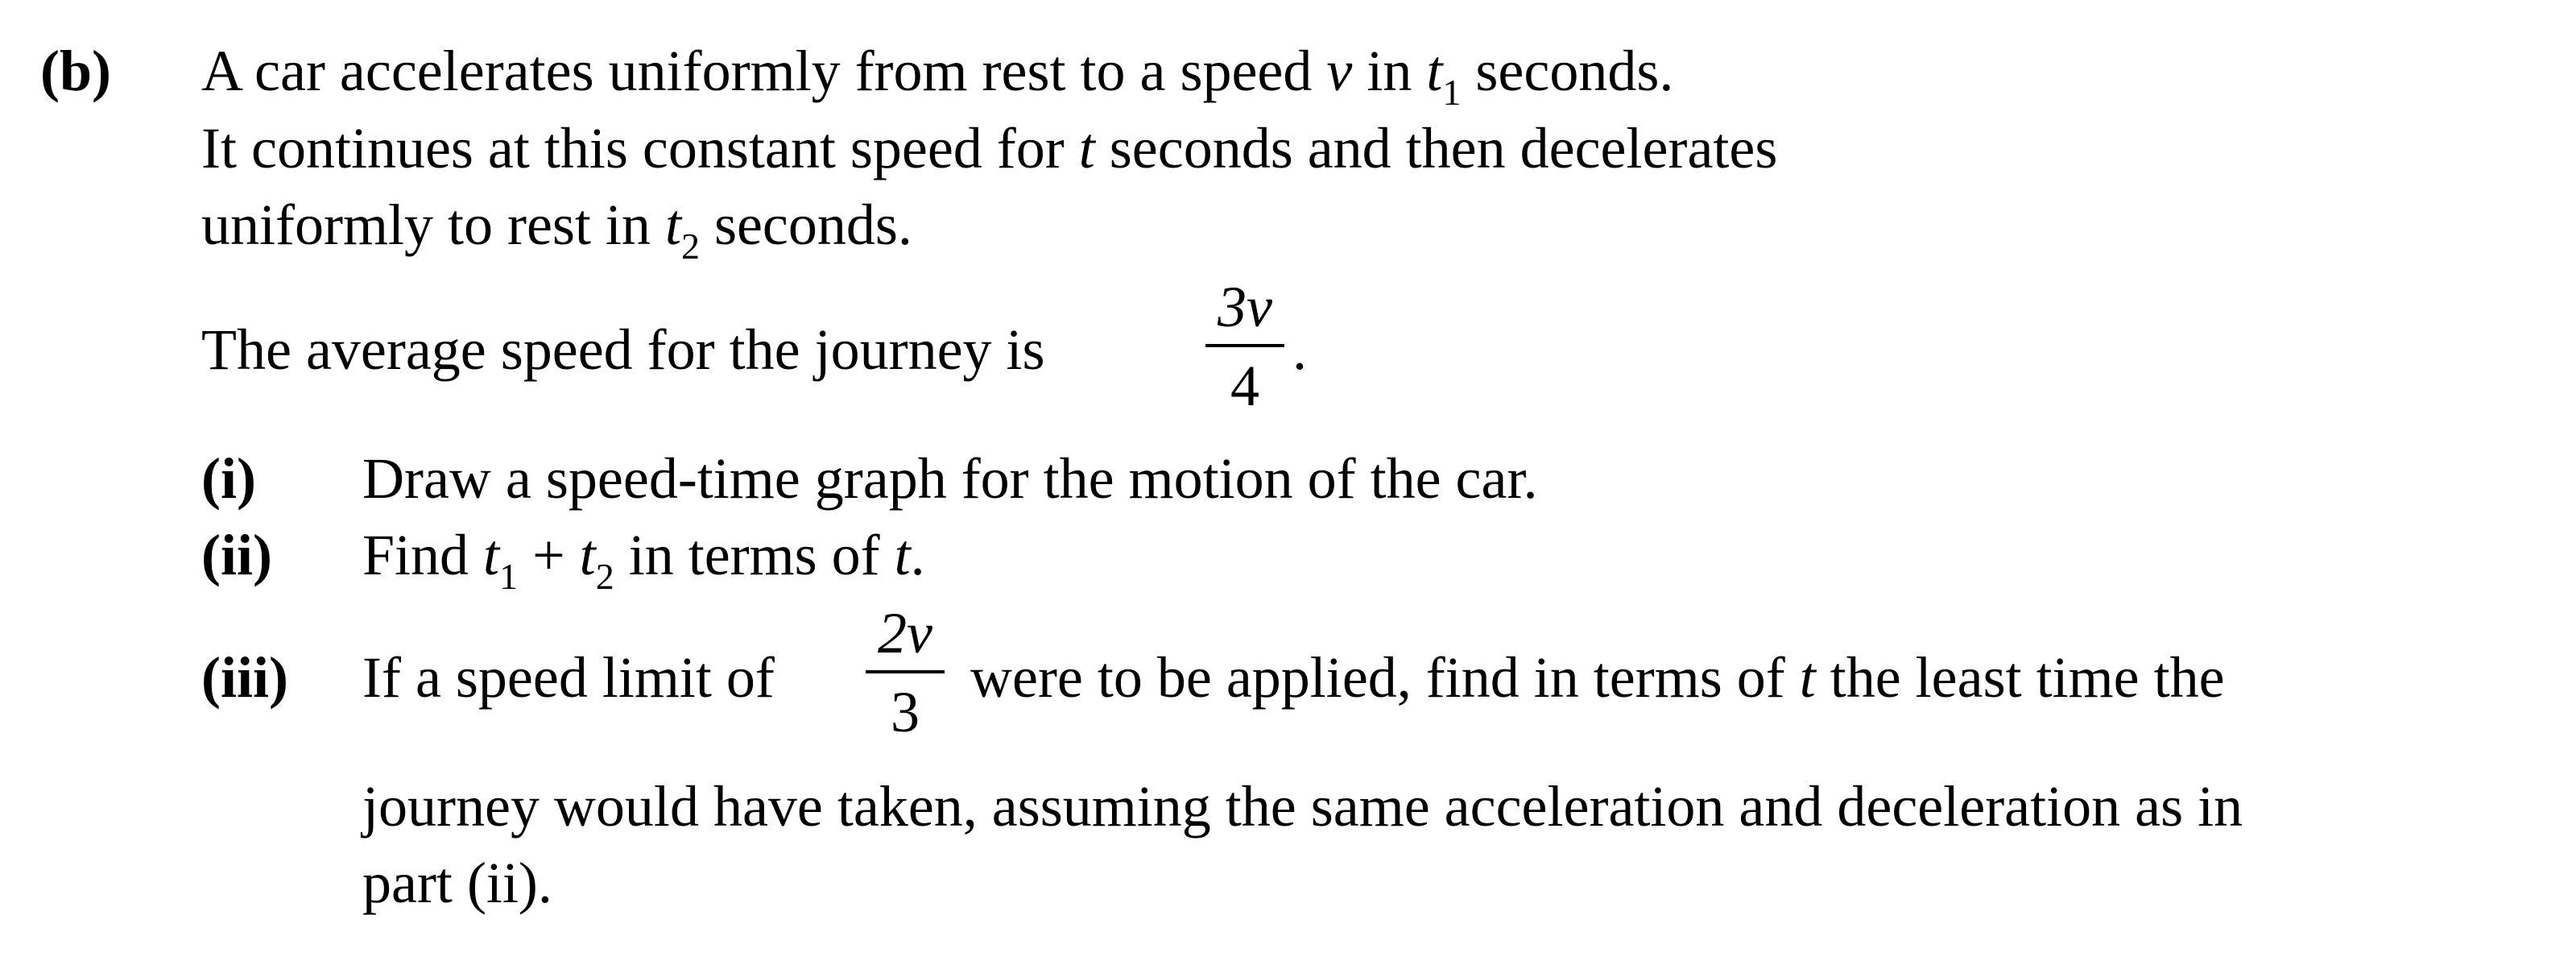 The image size is (2576, 957). I want to click on var-t2-base: t, so click(672, 225).